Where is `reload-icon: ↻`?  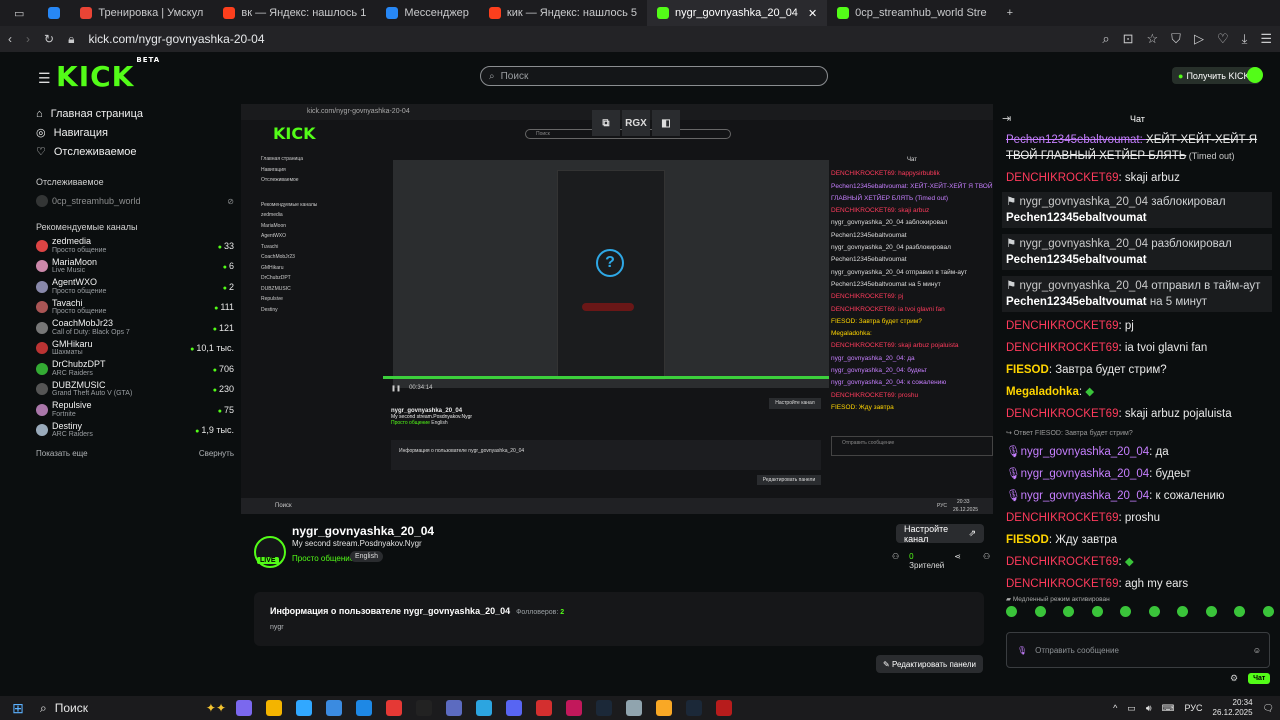 reload-icon: ↻ is located at coordinates (49, 39).